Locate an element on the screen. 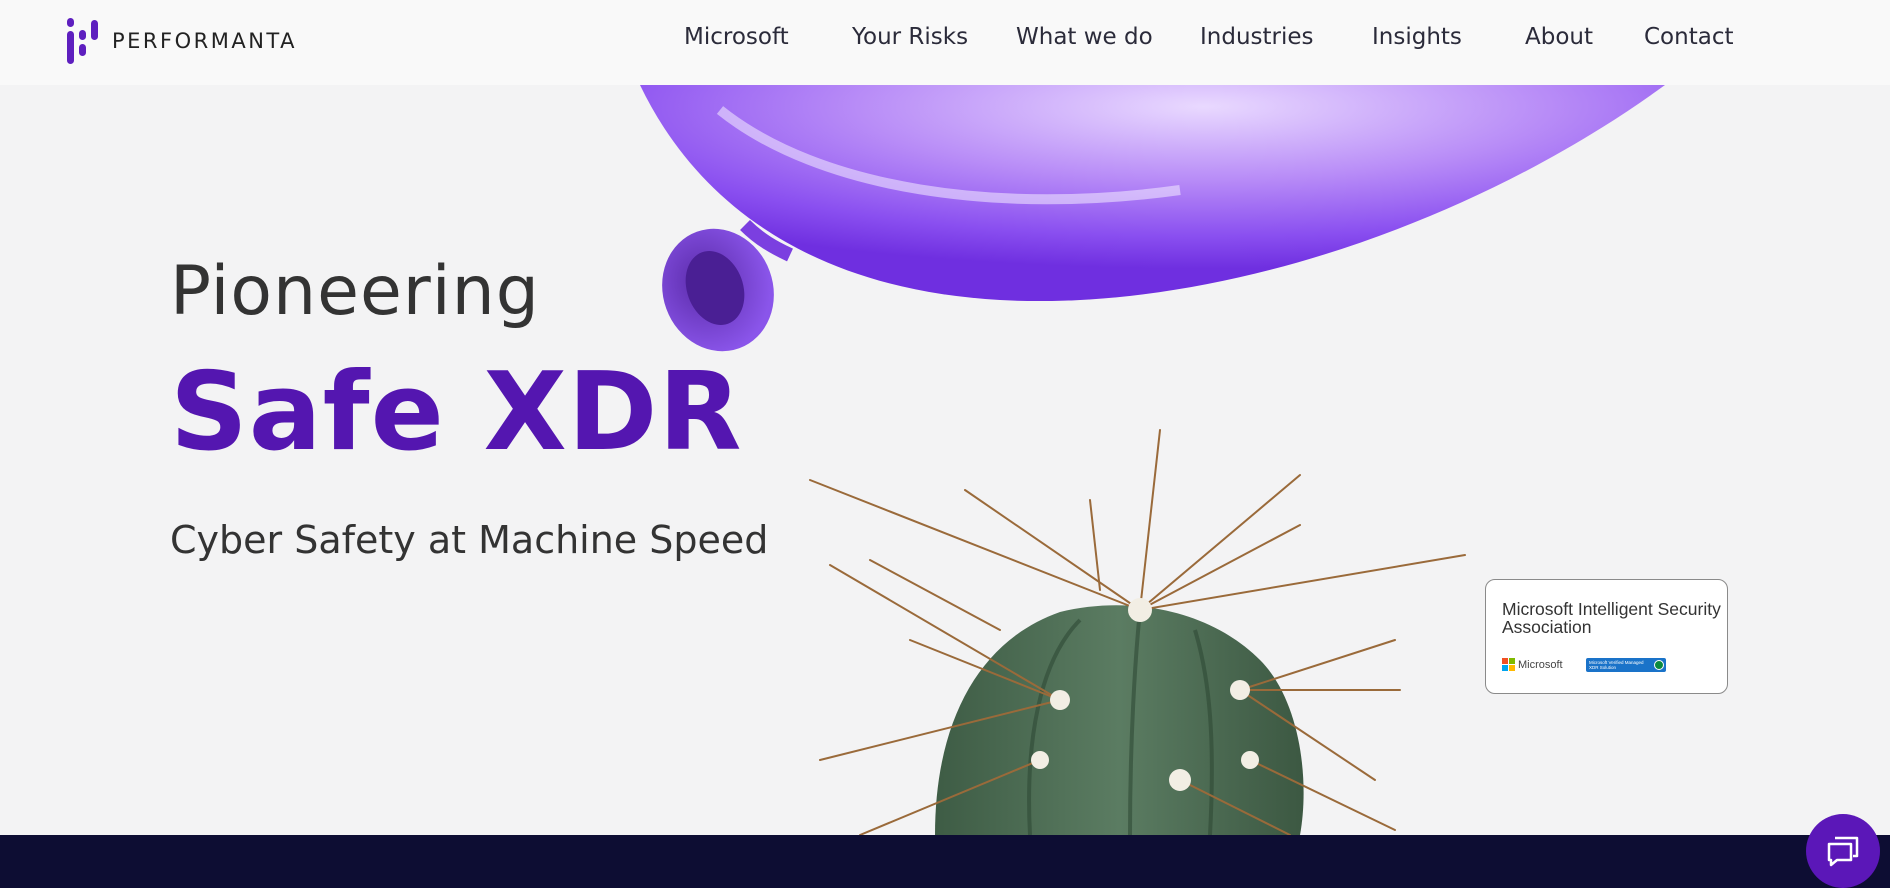 The image size is (1890, 888). nav-item-industries: Industries is located at coordinates (1257, 37).